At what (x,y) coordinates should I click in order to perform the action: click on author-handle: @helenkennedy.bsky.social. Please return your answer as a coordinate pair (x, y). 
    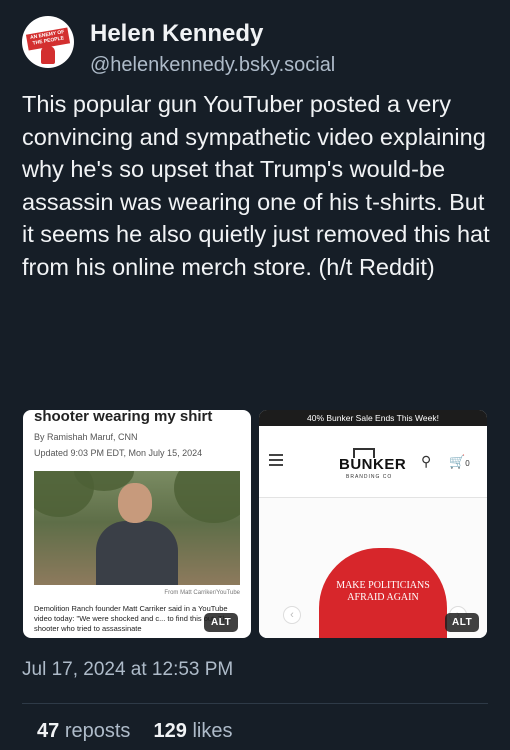
    Looking at the image, I should click on (212, 65).